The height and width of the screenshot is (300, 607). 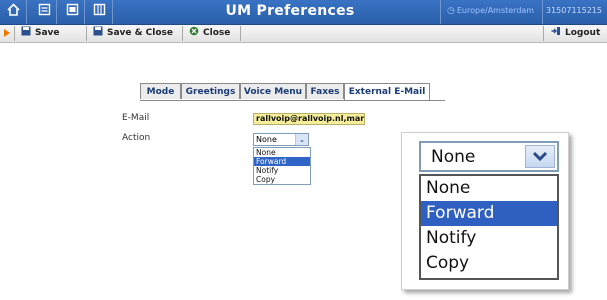 I want to click on calendar-icon, so click(x=72, y=11).